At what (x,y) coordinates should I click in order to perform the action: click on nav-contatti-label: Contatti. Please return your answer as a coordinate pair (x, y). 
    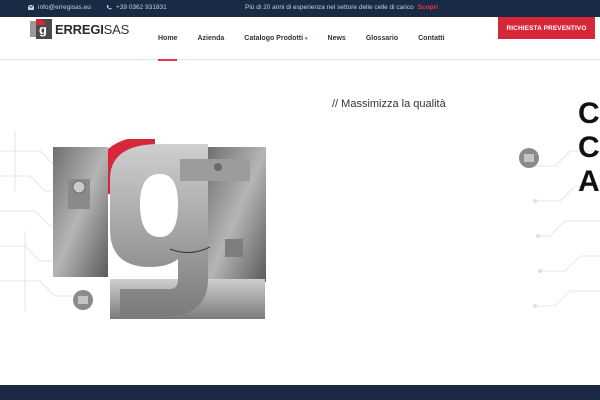
    Looking at the image, I should click on (431, 38).